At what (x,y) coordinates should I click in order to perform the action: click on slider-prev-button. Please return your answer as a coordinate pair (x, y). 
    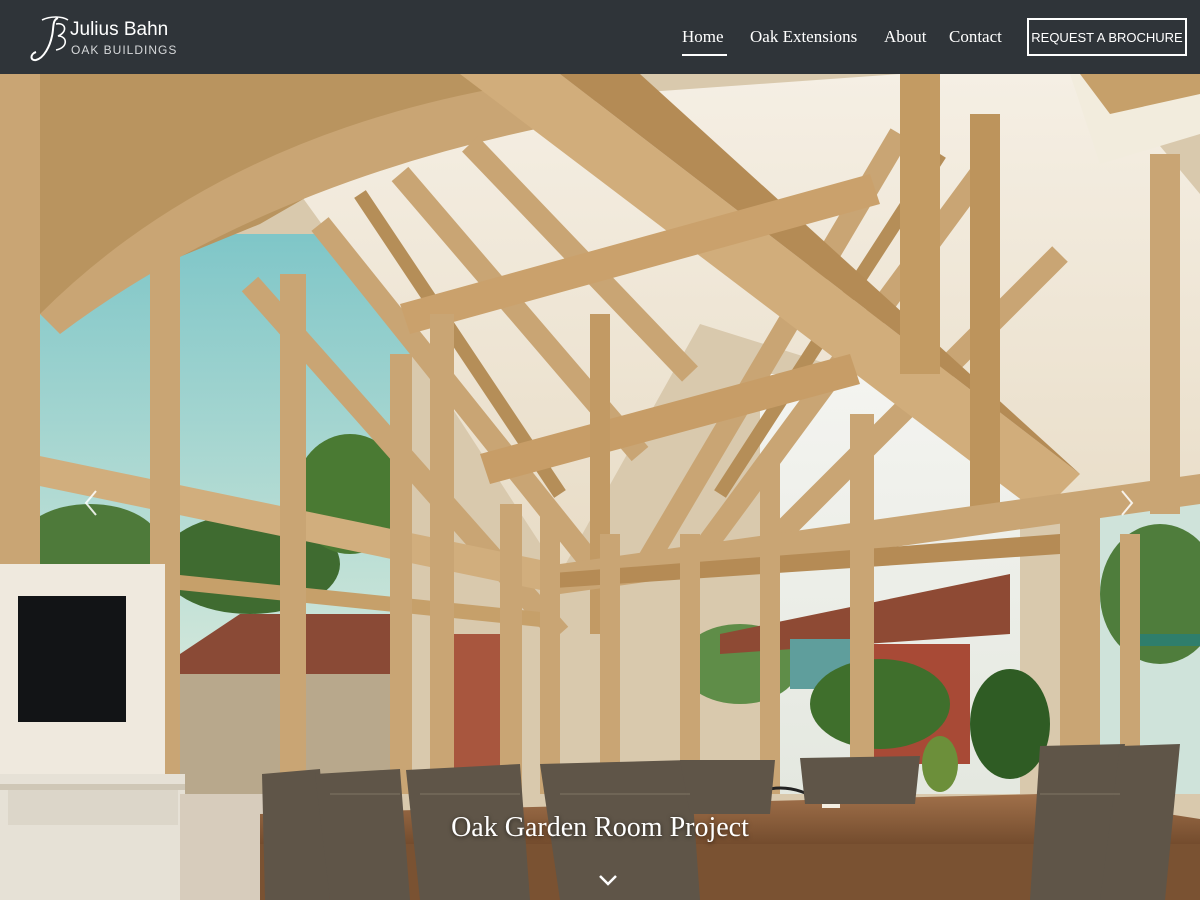
    Looking at the image, I should click on (91, 503).